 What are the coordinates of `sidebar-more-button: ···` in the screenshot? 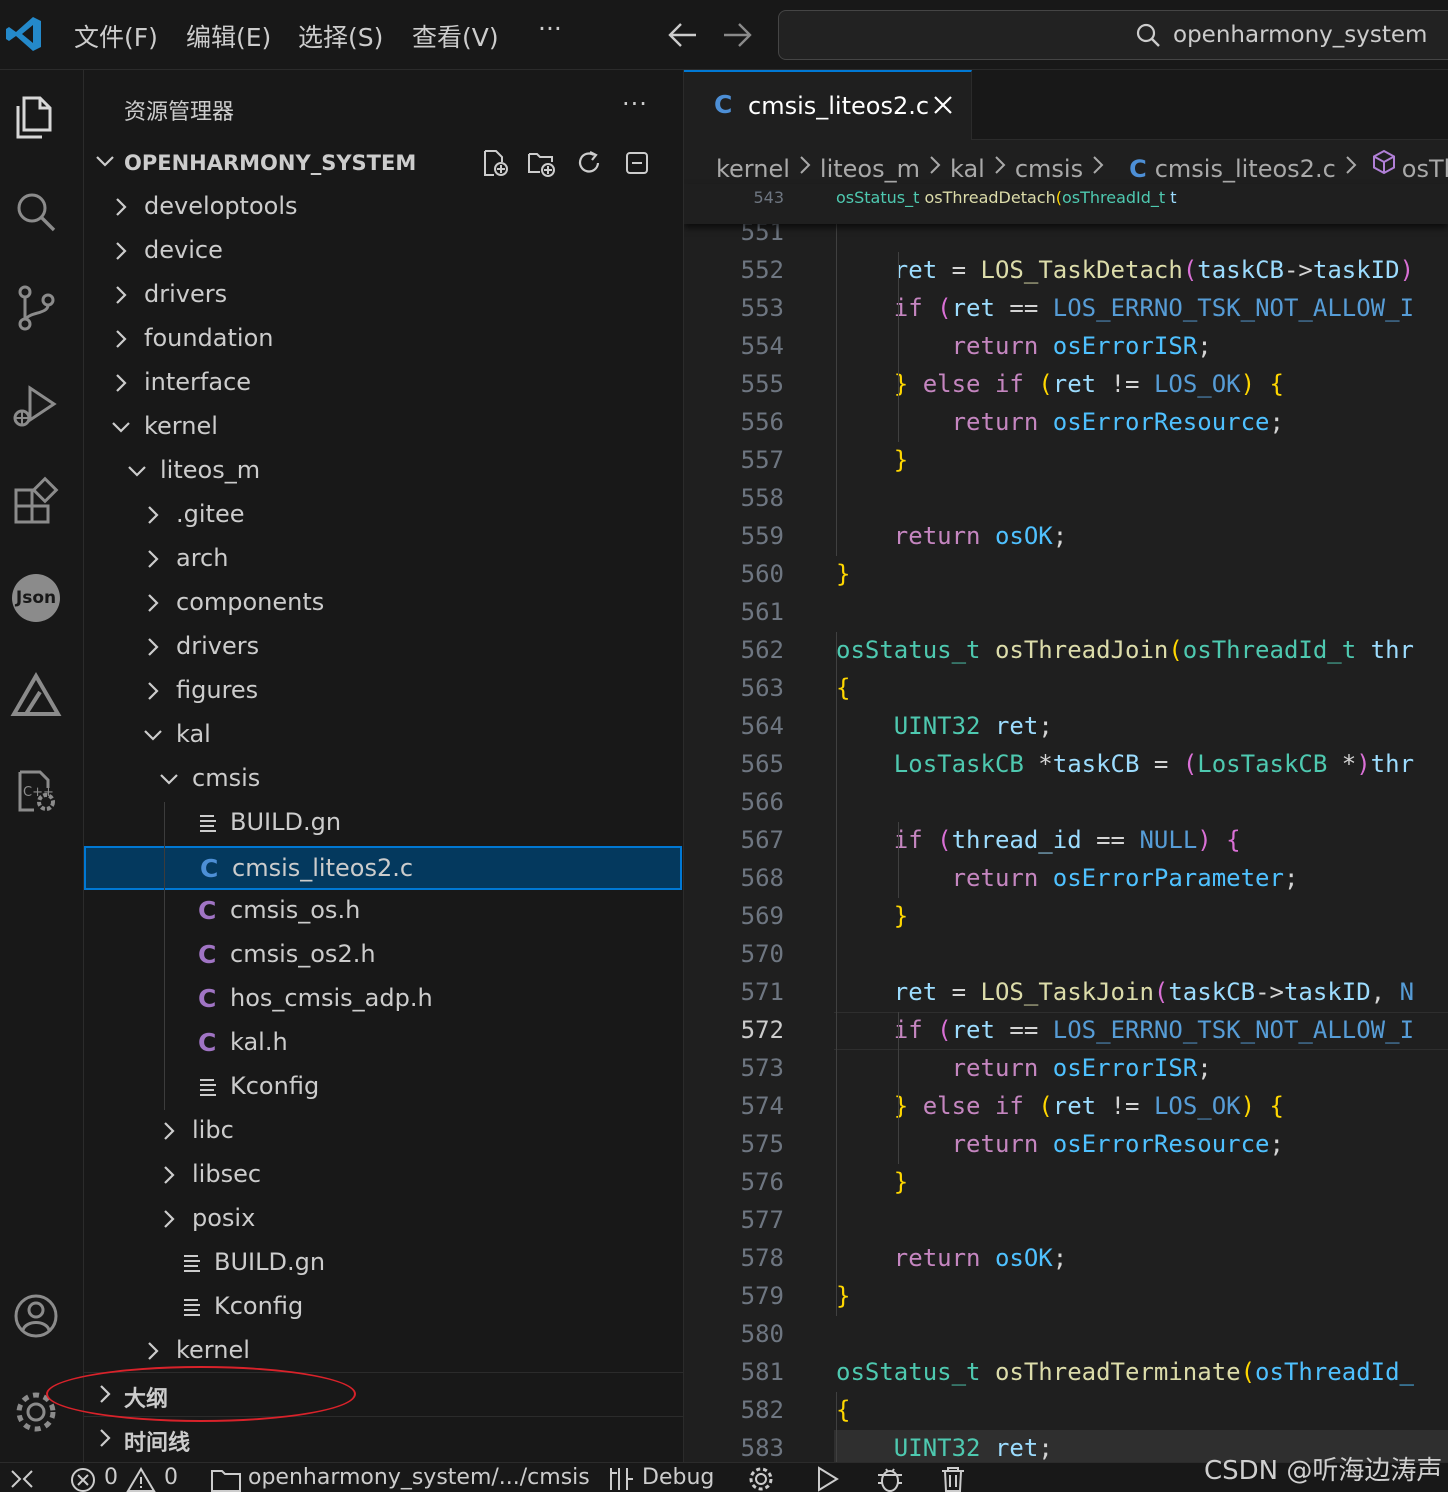 It's located at (635, 104).